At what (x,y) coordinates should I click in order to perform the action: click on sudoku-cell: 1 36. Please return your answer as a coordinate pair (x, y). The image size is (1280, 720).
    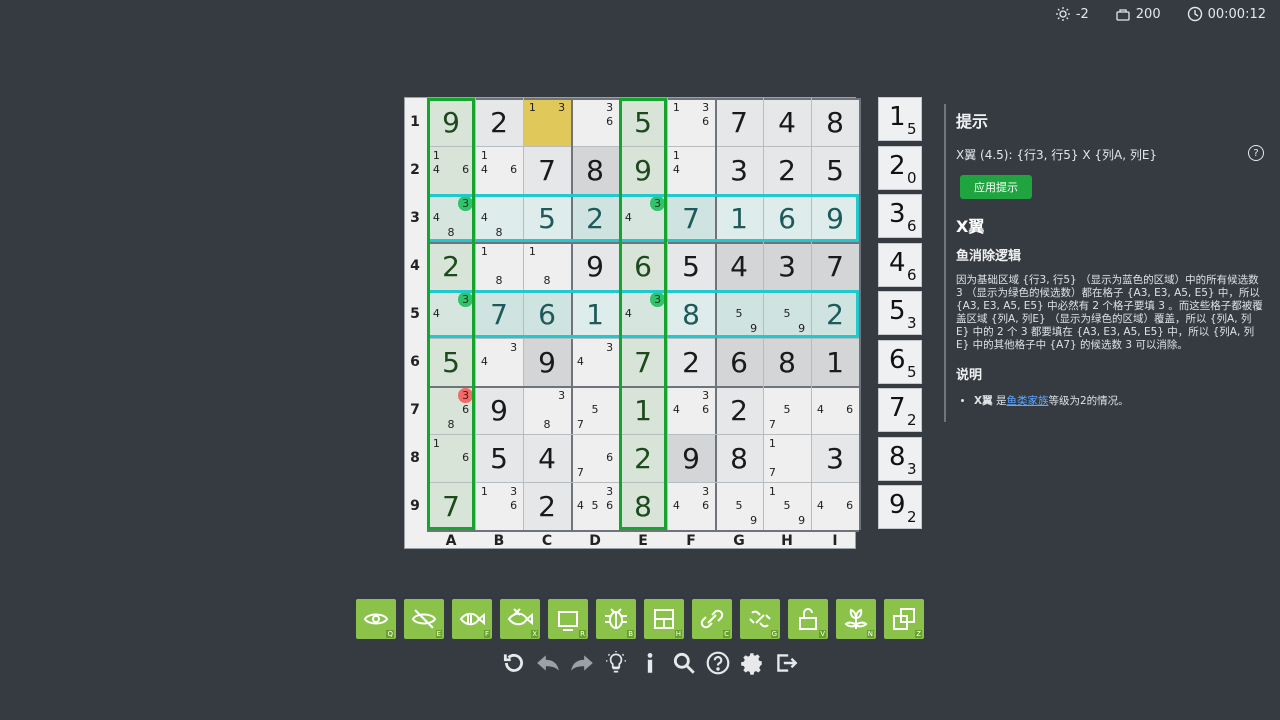
    Looking at the image, I should click on (499, 506).